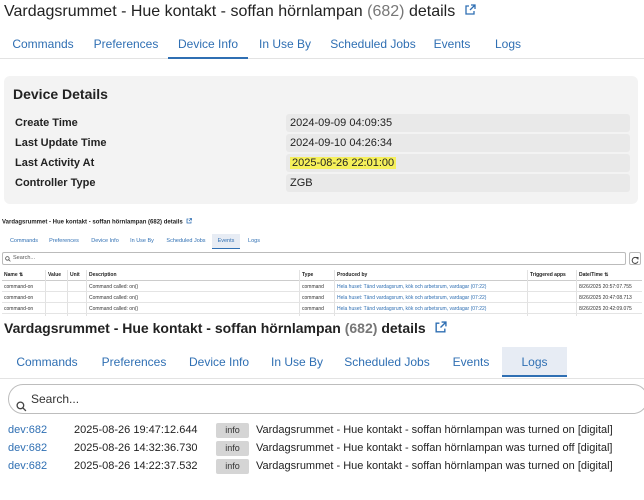 The width and height of the screenshot is (644, 500). I want to click on column-header-name: Name ⇅, so click(13, 275).